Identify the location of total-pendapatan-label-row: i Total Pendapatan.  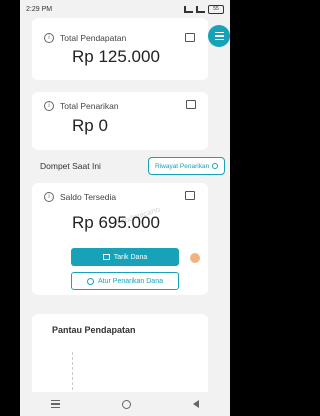
(85, 38).